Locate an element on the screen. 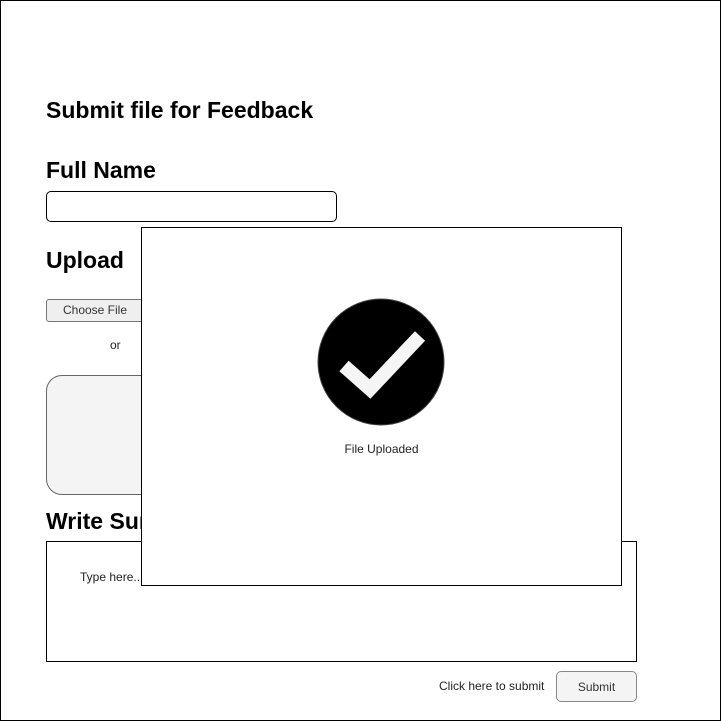  check-circle-icon is located at coordinates (381, 362).